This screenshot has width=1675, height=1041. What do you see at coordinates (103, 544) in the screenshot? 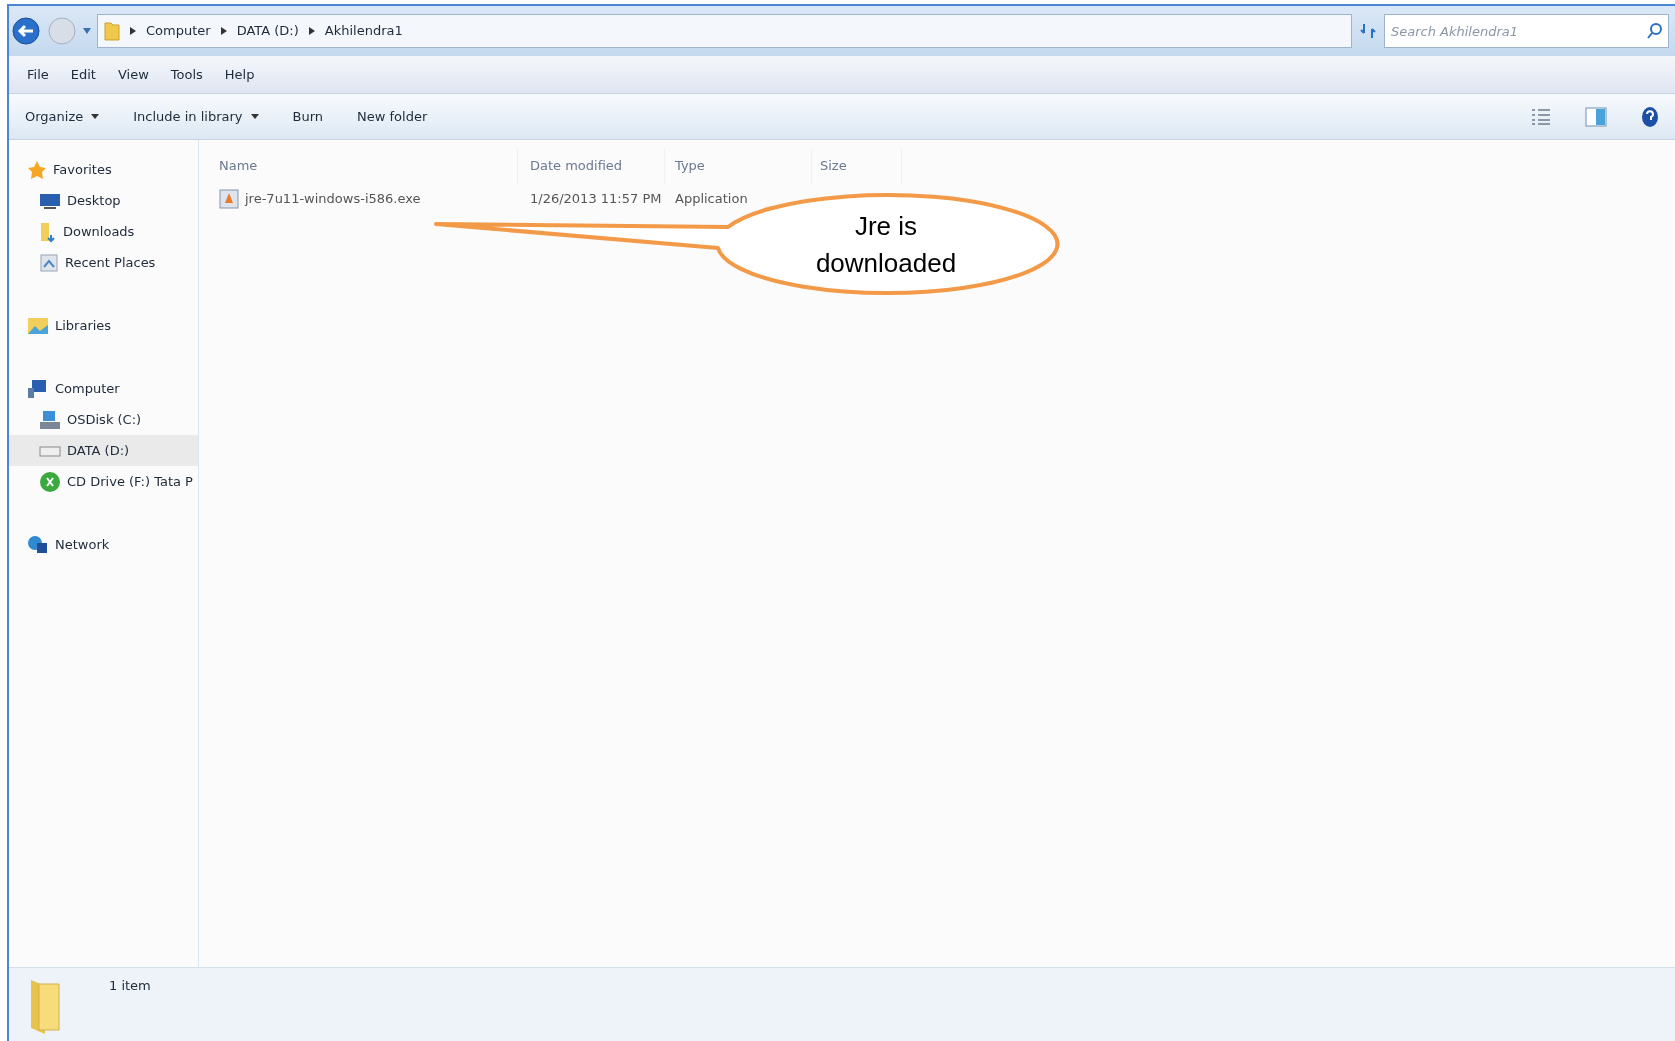
I see `sidebar-item: Network` at bounding box center [103, 544].